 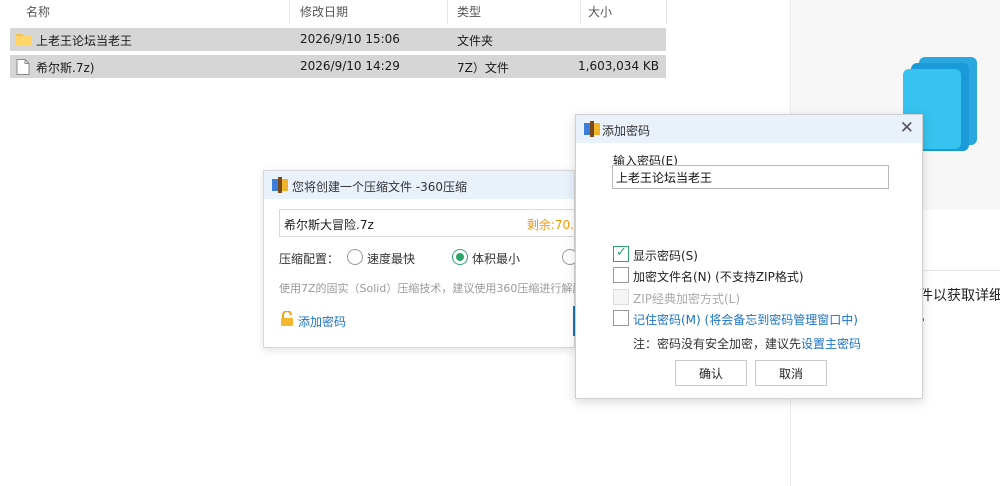 I want to click on radio-label-size-smallest: 体积最小, so click(x=496, y=259).